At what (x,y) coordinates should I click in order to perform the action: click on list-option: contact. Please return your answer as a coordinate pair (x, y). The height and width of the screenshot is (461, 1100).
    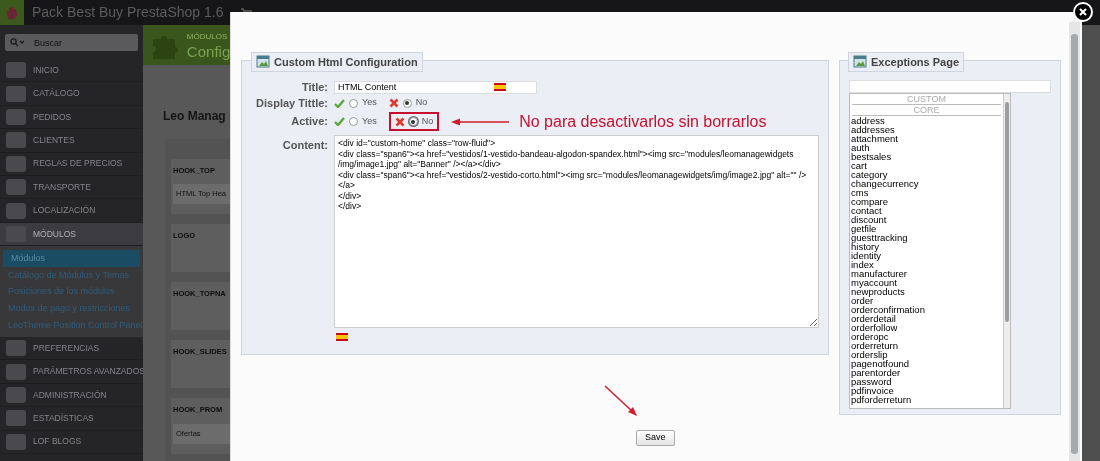
    Looking at the image, I should click on (926, 210).